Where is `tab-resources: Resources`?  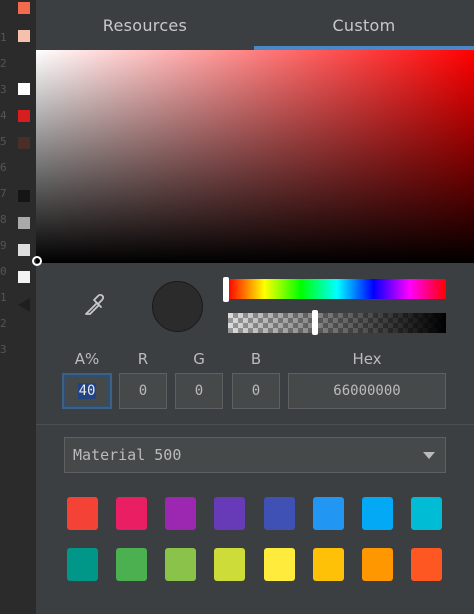
tab-resources: Resources is located at coordinates (145, 25).